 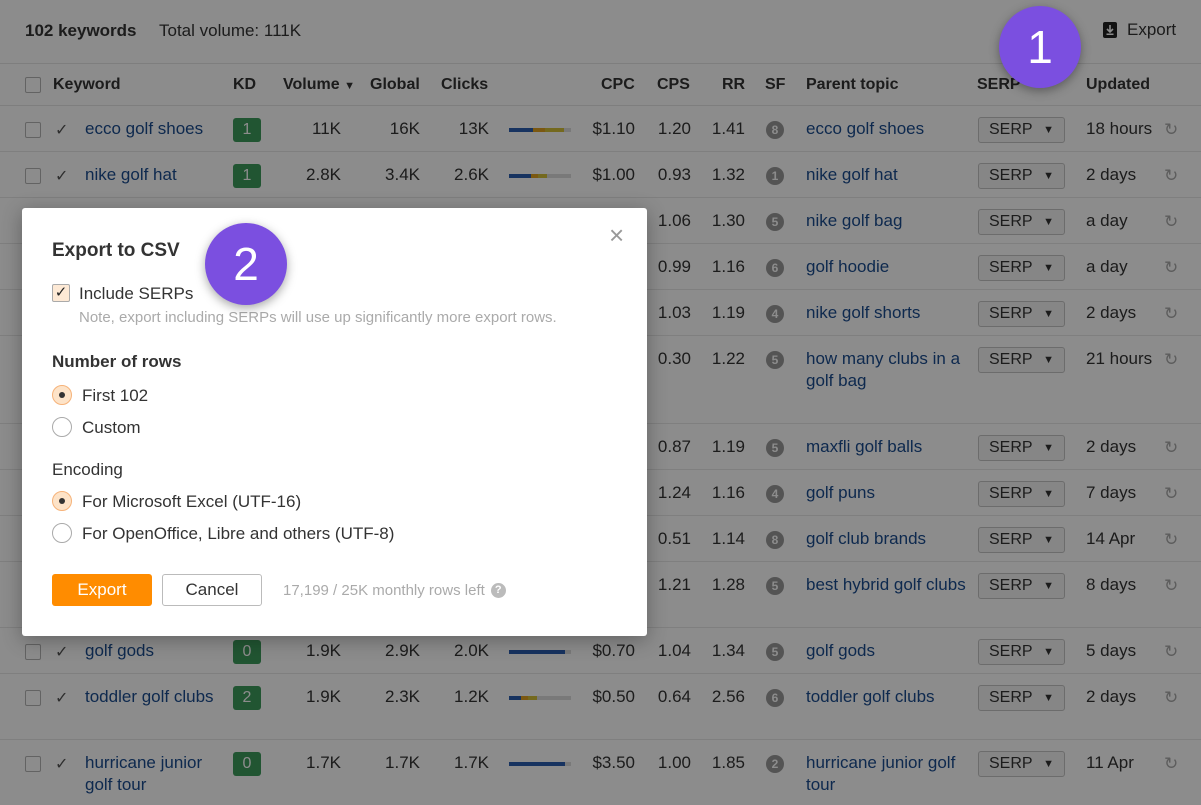 What do you see at coordinates (616, 235) in the screenshot?
I see `close-icon: ×` at bounding box center [616, 235].